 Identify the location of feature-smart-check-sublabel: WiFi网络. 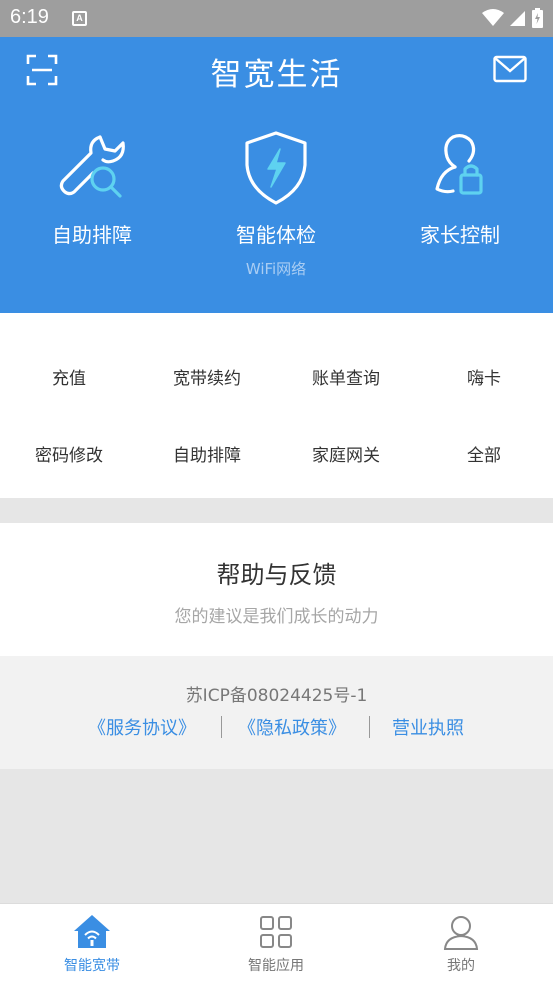
(276, 269).